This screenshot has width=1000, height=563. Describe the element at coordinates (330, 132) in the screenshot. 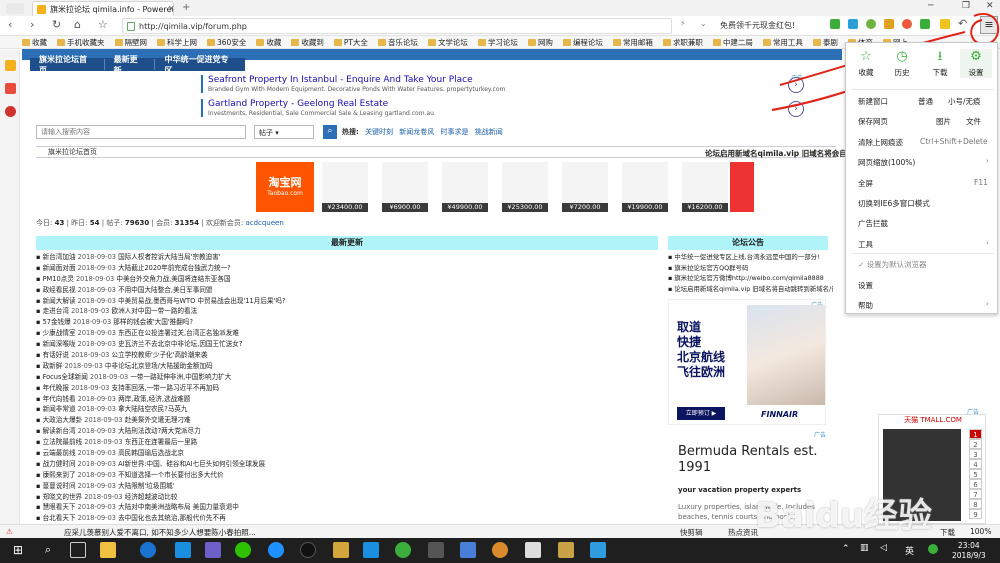

I see `search-button: ⌕` at that location.